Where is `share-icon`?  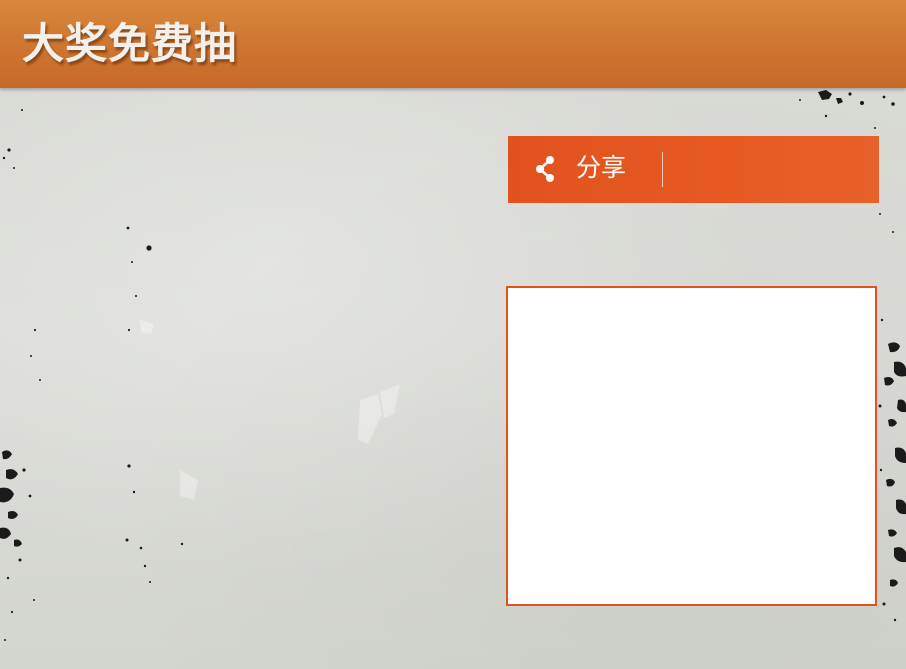 share-icon is located at coordinates (546, 169).